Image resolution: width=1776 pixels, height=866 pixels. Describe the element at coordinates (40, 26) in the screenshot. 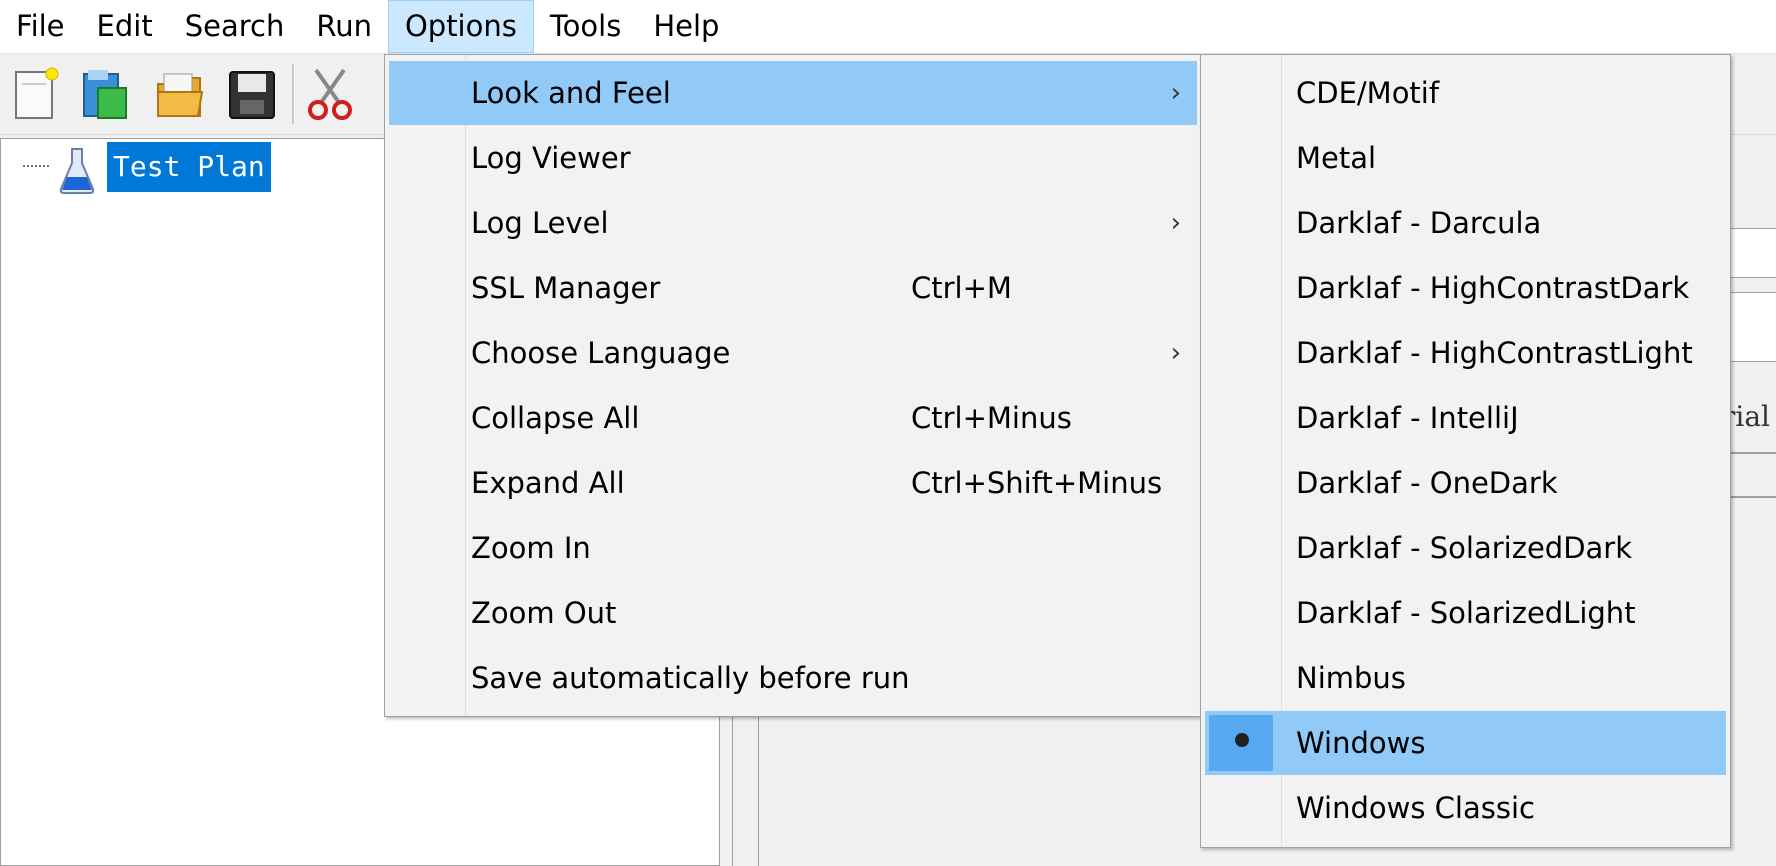

I see `menu-file: File` at that location.